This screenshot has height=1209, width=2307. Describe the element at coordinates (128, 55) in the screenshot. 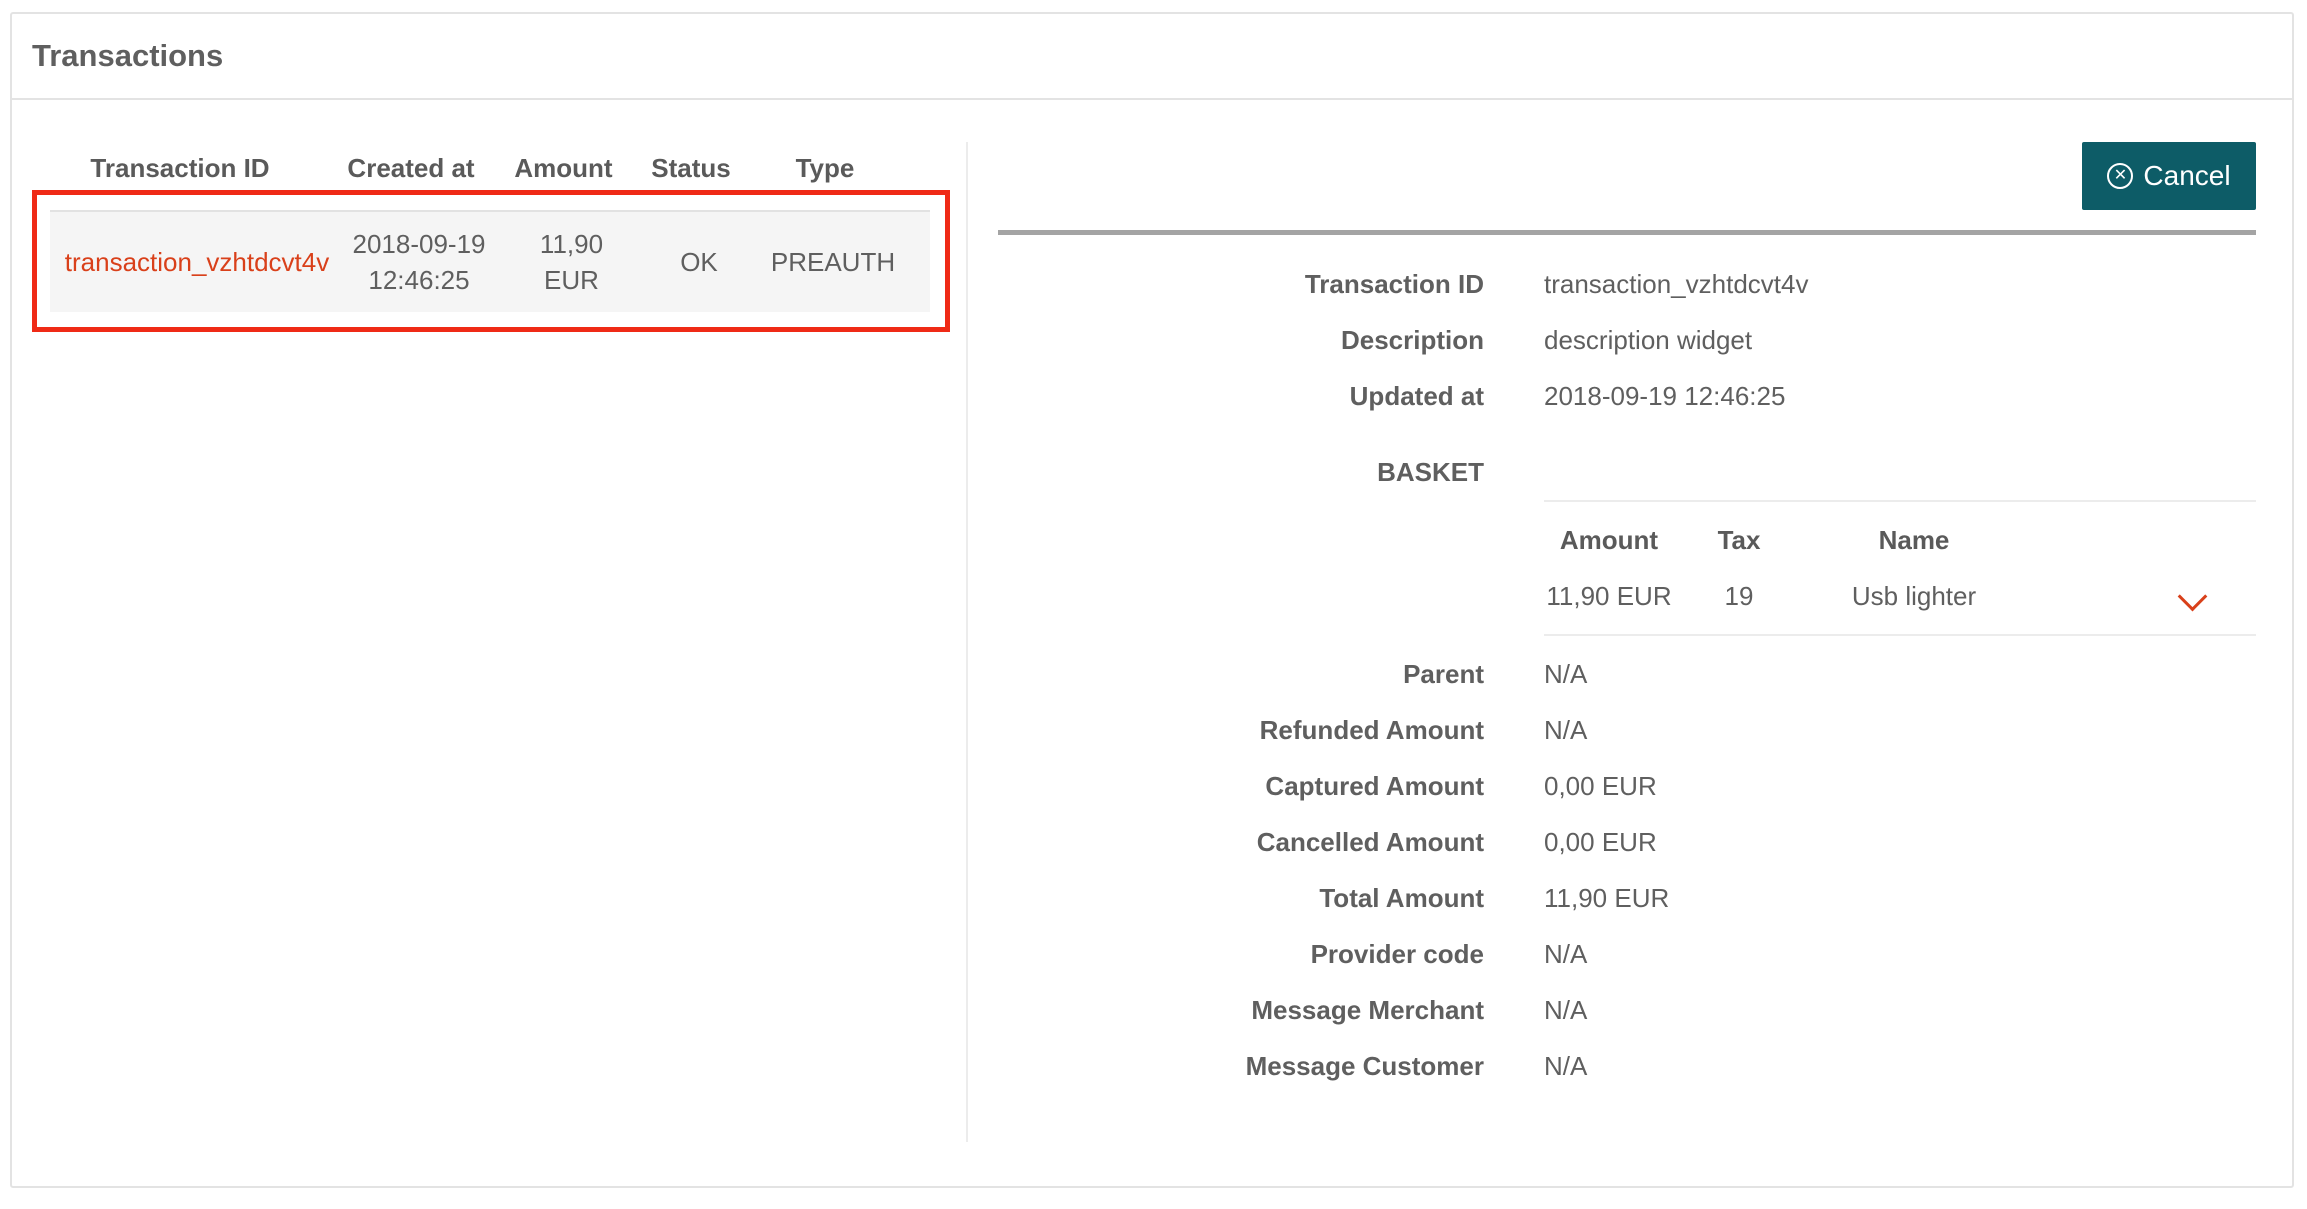

I see `panel-title: Transactions` at that location.